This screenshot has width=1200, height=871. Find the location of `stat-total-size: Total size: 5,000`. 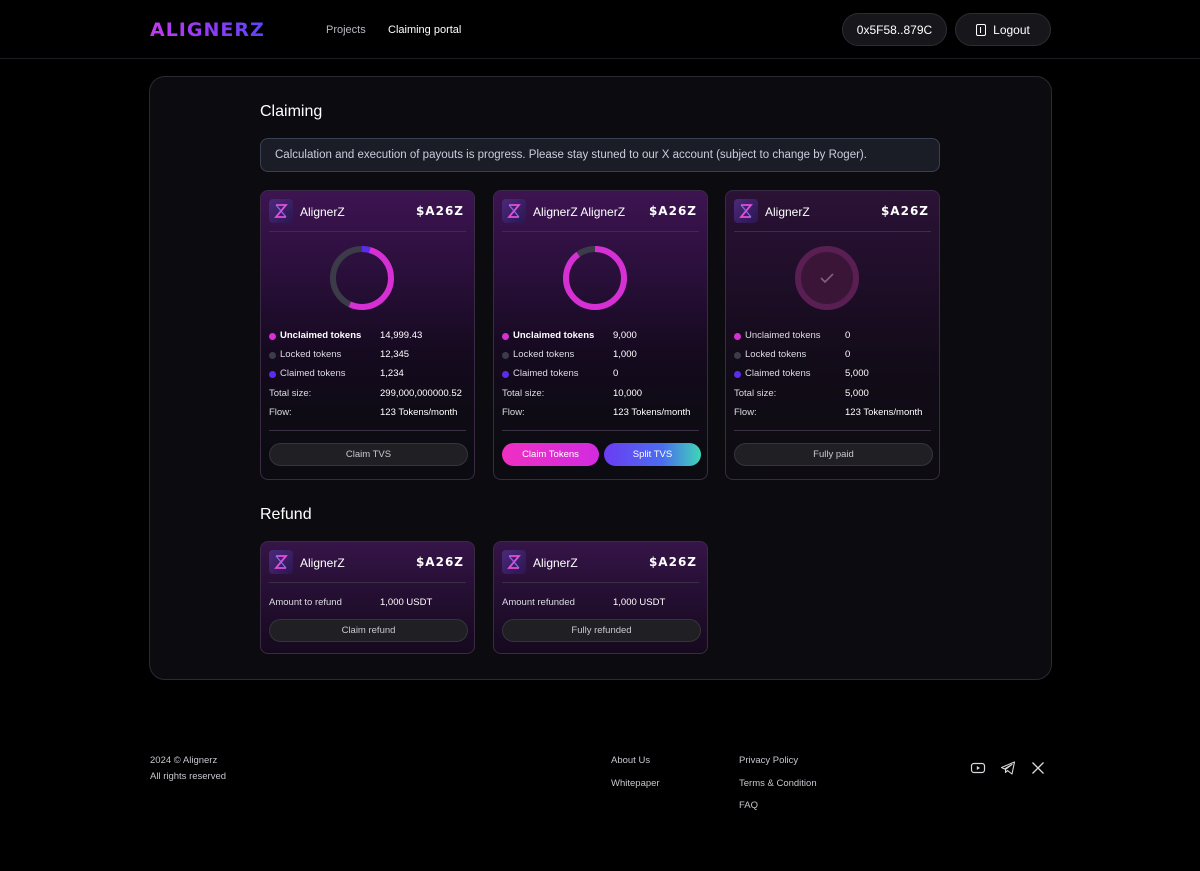

stat-total-size: Total size: 5,000 is located at coordinates (834, 394).